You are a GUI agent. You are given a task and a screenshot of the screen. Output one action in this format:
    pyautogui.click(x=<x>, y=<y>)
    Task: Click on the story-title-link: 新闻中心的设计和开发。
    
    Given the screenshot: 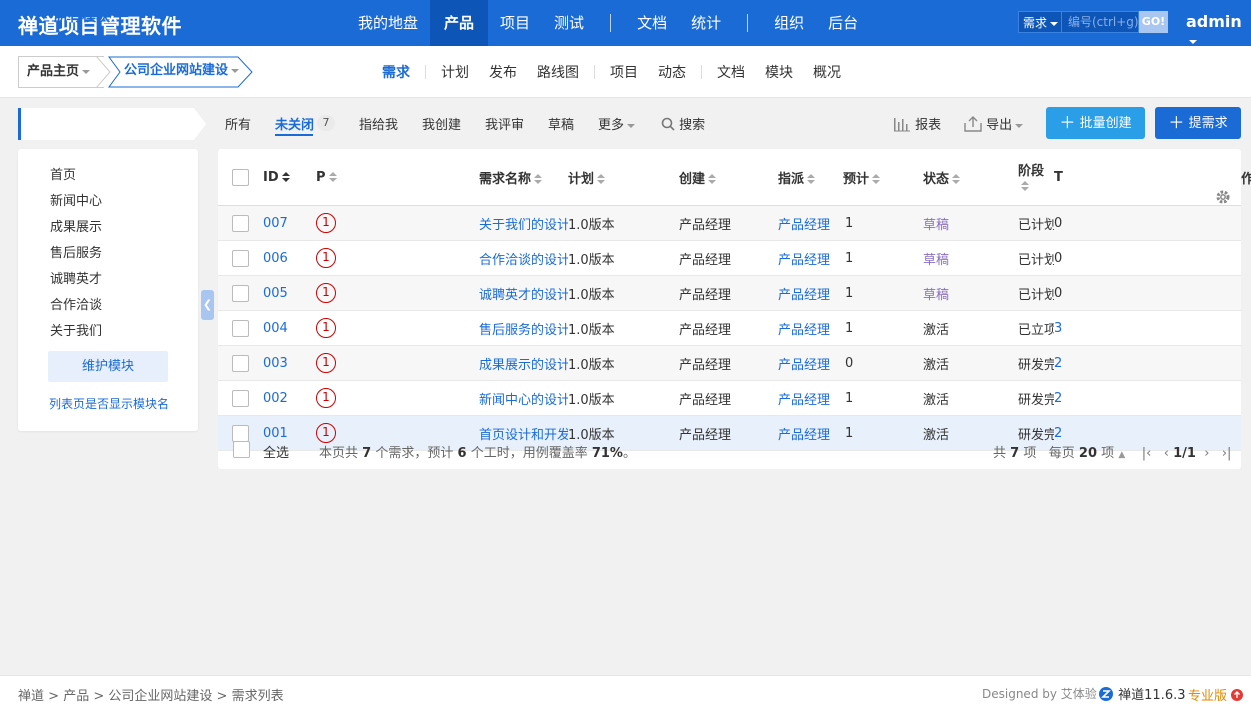 What is the action you would take?
    pyautogui.click(x=523, y=400)
    